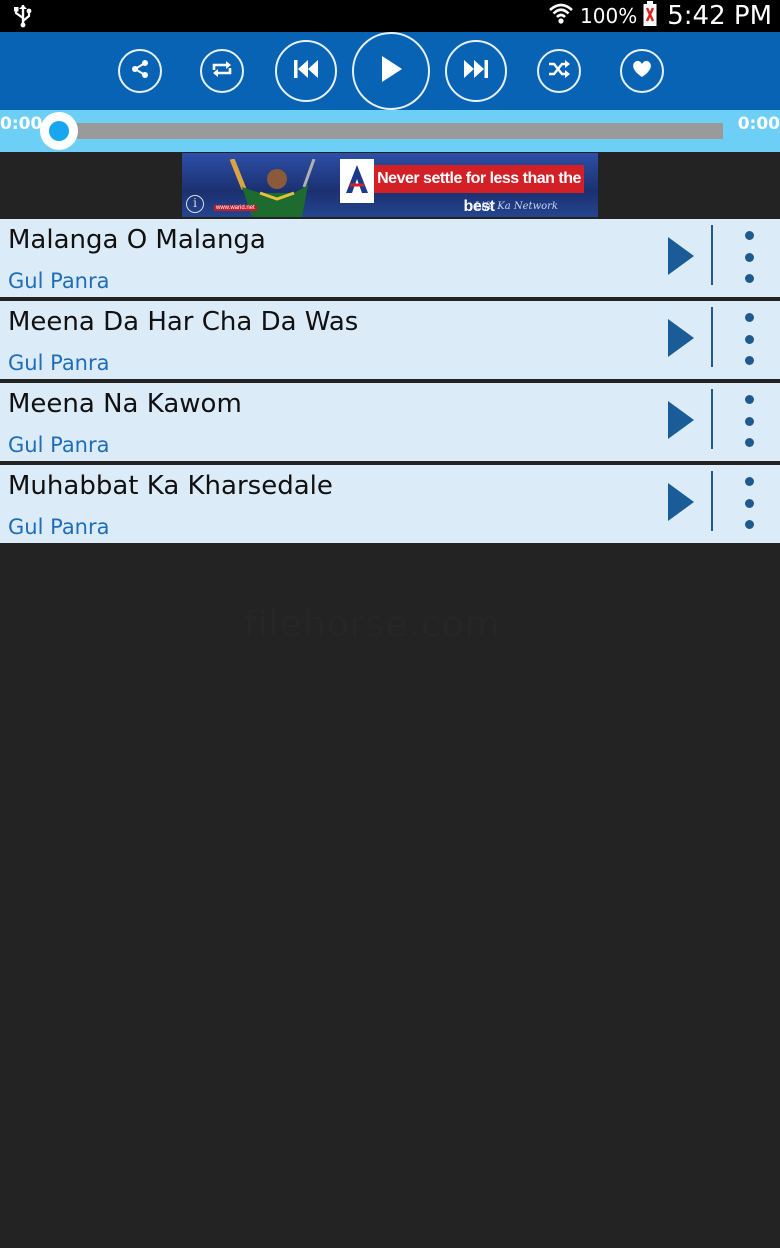 The image size is (780, 1248). Describe the element at coordinates (183, 322) in the screenshot. I see `song-title: Meena Da Har Cha Da Was` at that location.